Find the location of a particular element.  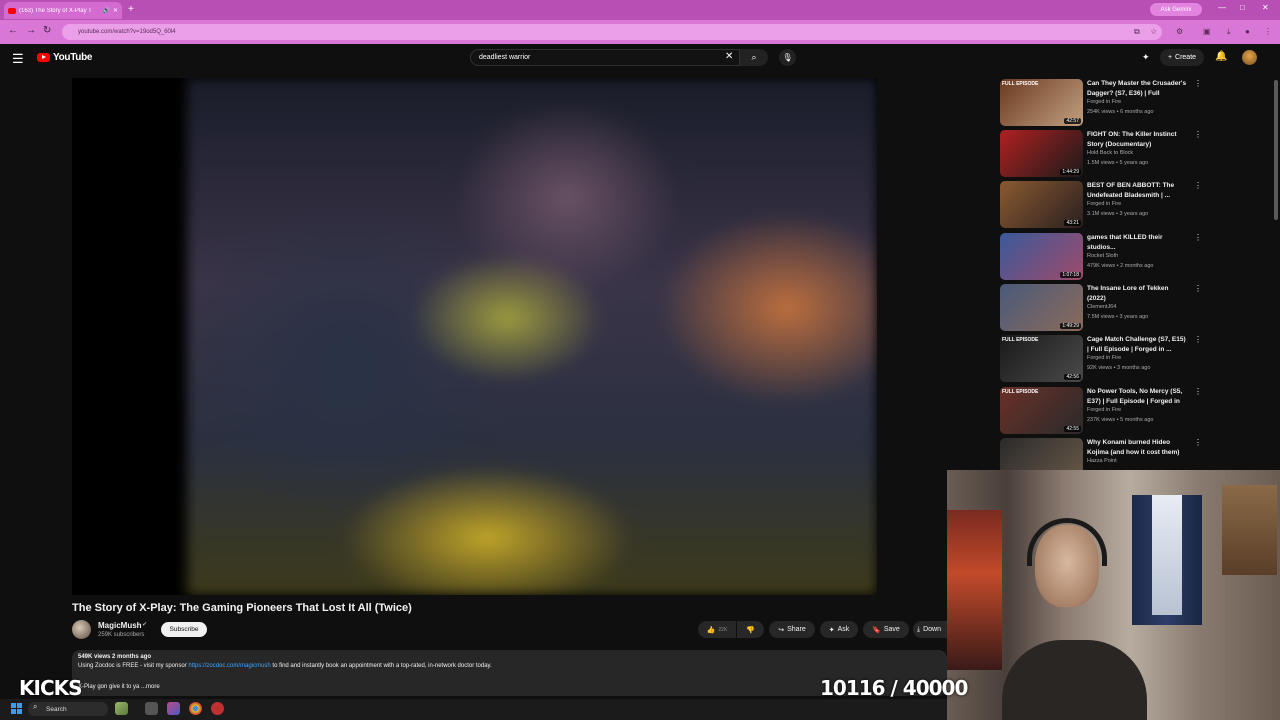

taskbar-search: Search is located at coordinates (68, 709).